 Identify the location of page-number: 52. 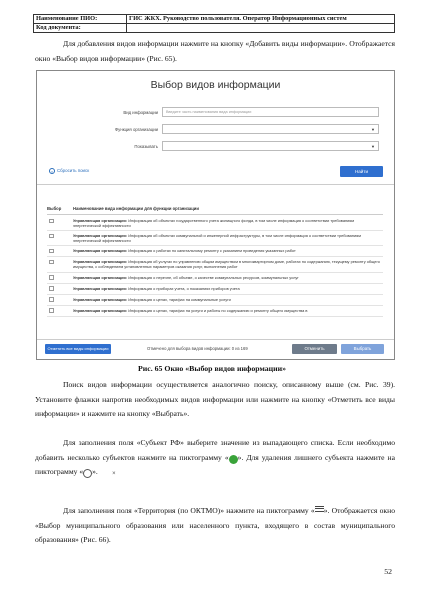
(388, 571).